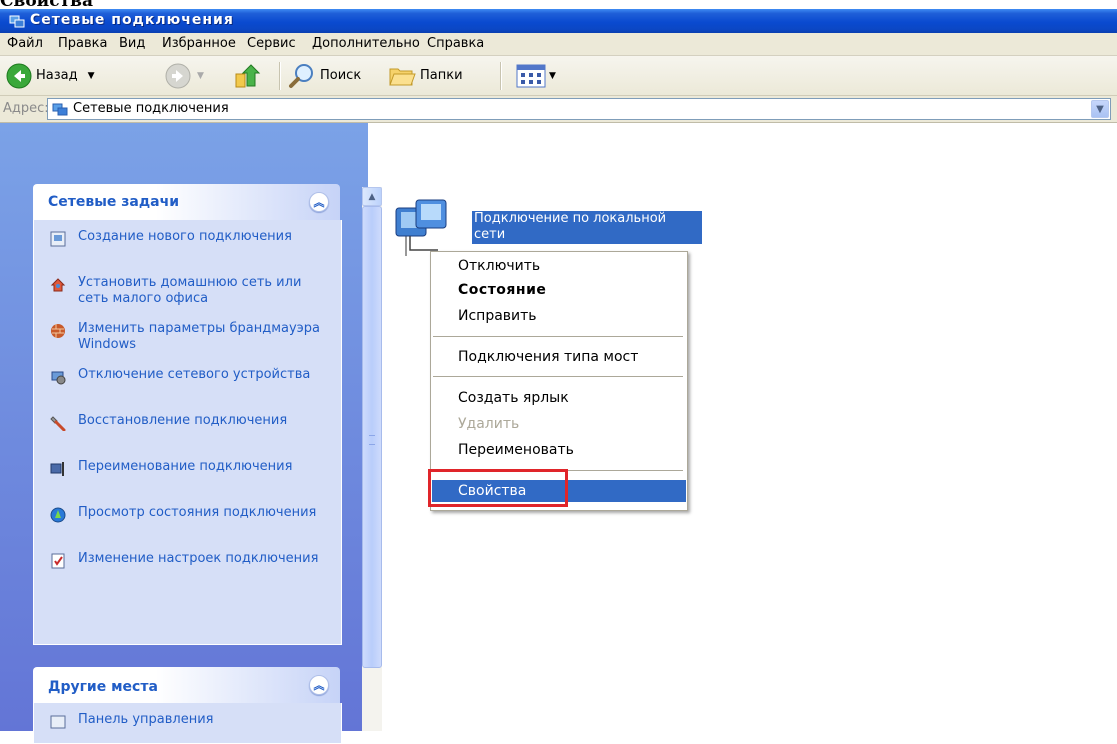  Describe the element at coordinates (132, 43) in the screenshot. I see `menu-view: Вид` at that location.